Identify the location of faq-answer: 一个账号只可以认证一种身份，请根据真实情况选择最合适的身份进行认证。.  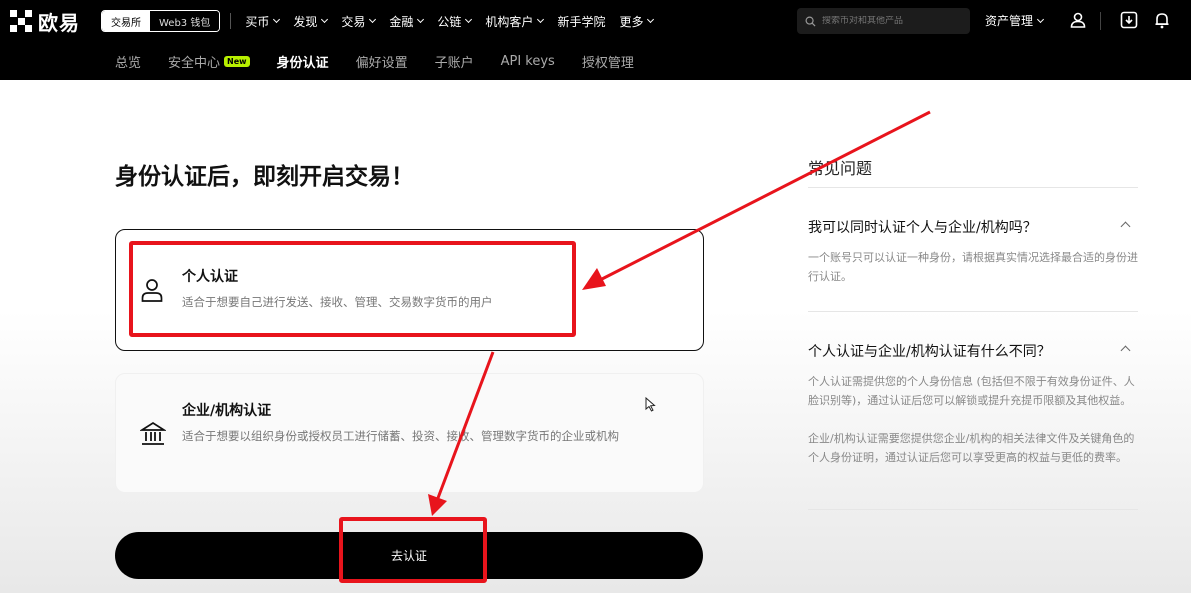
(973, 267).